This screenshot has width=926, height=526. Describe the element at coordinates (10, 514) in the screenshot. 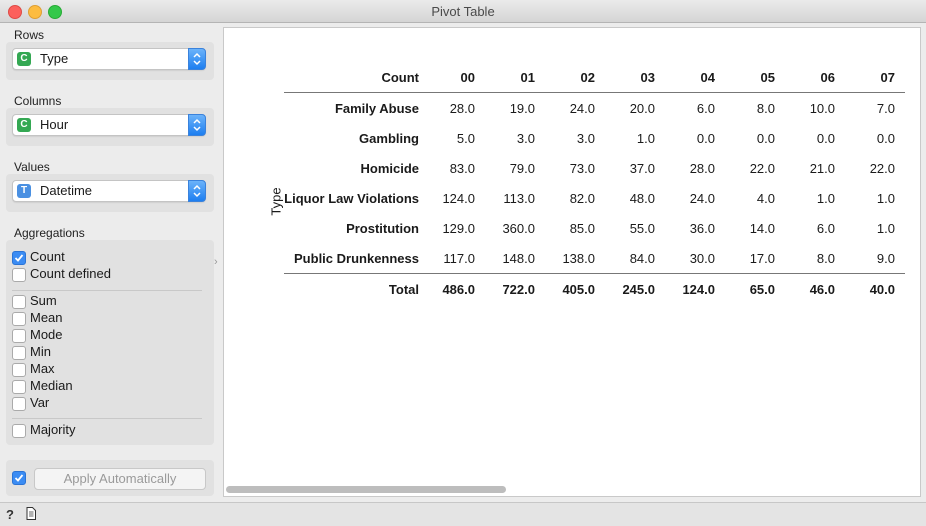

I see `help-icon: ?` at that location.